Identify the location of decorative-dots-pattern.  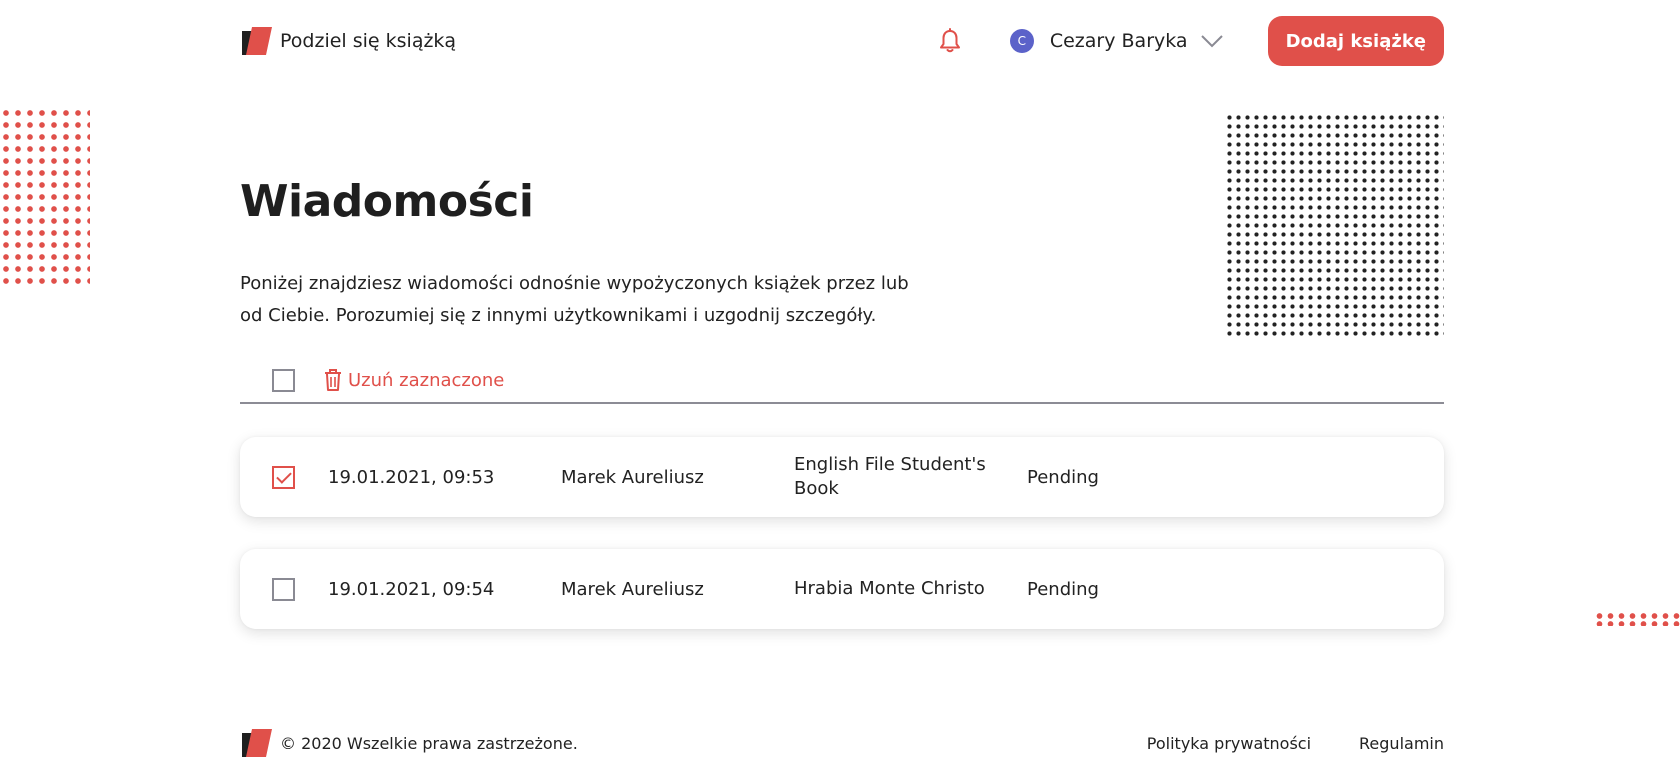
(1334, 225).